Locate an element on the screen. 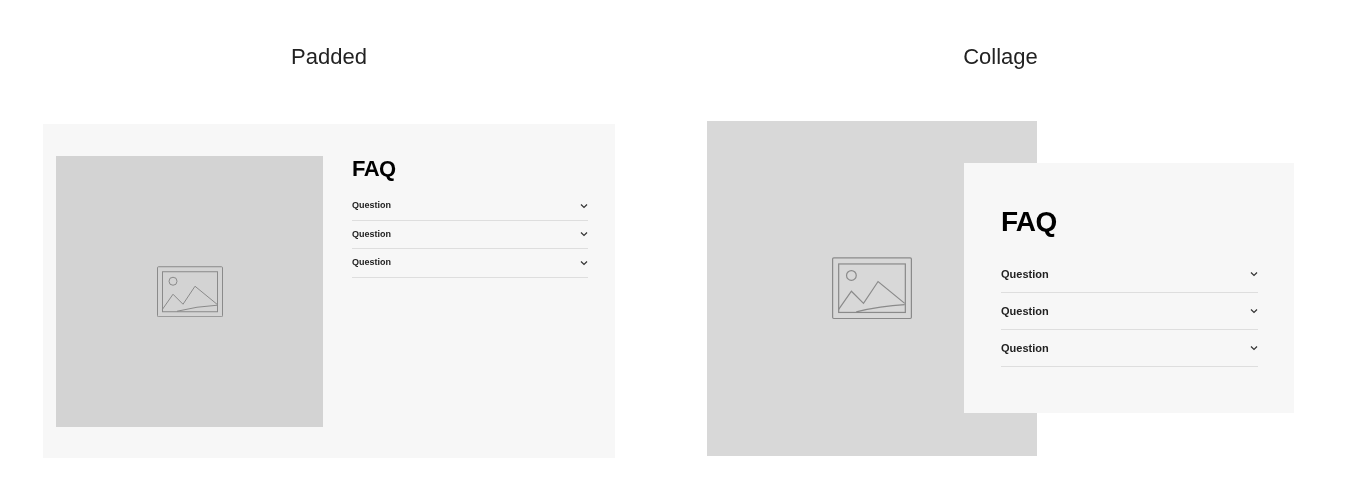 The image size is (1355, 502). section-title: Collage is located at coordinates (1000, 57).